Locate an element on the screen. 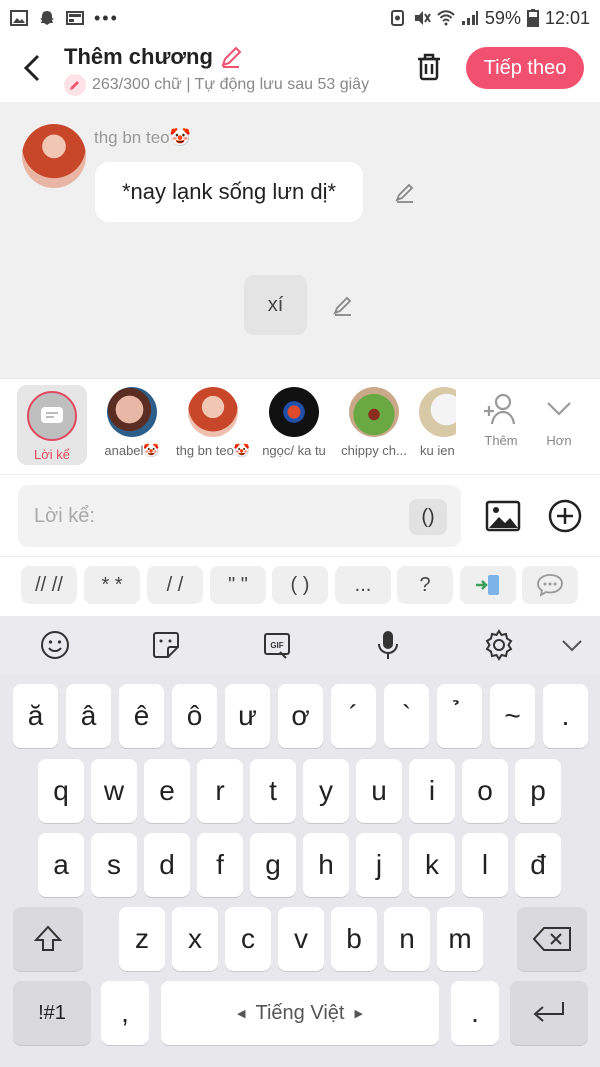 This screenshot has height=1067, width=600. mute-icon is located at coordinates (422, 18).